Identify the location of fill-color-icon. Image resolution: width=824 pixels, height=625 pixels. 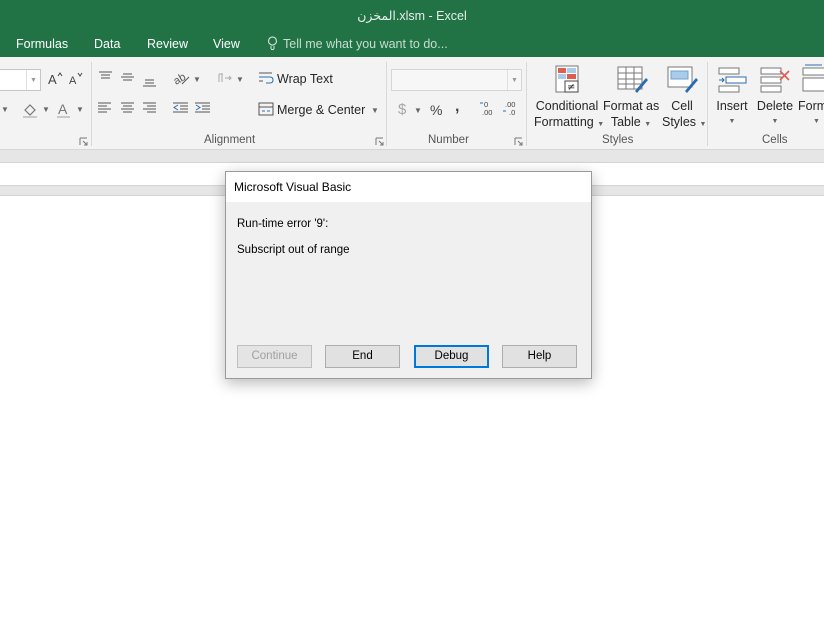
(30, 110).